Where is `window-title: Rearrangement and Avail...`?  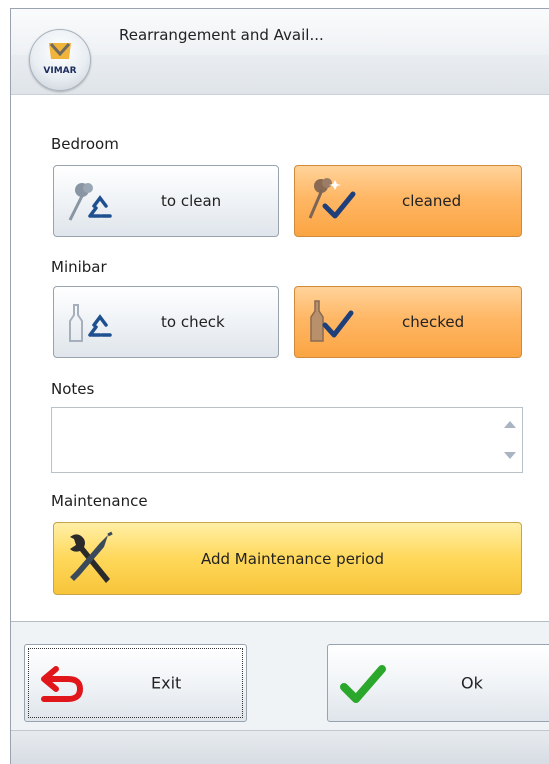
window-title: Rearrangement and Avail... is located at coordinates (221, 35).